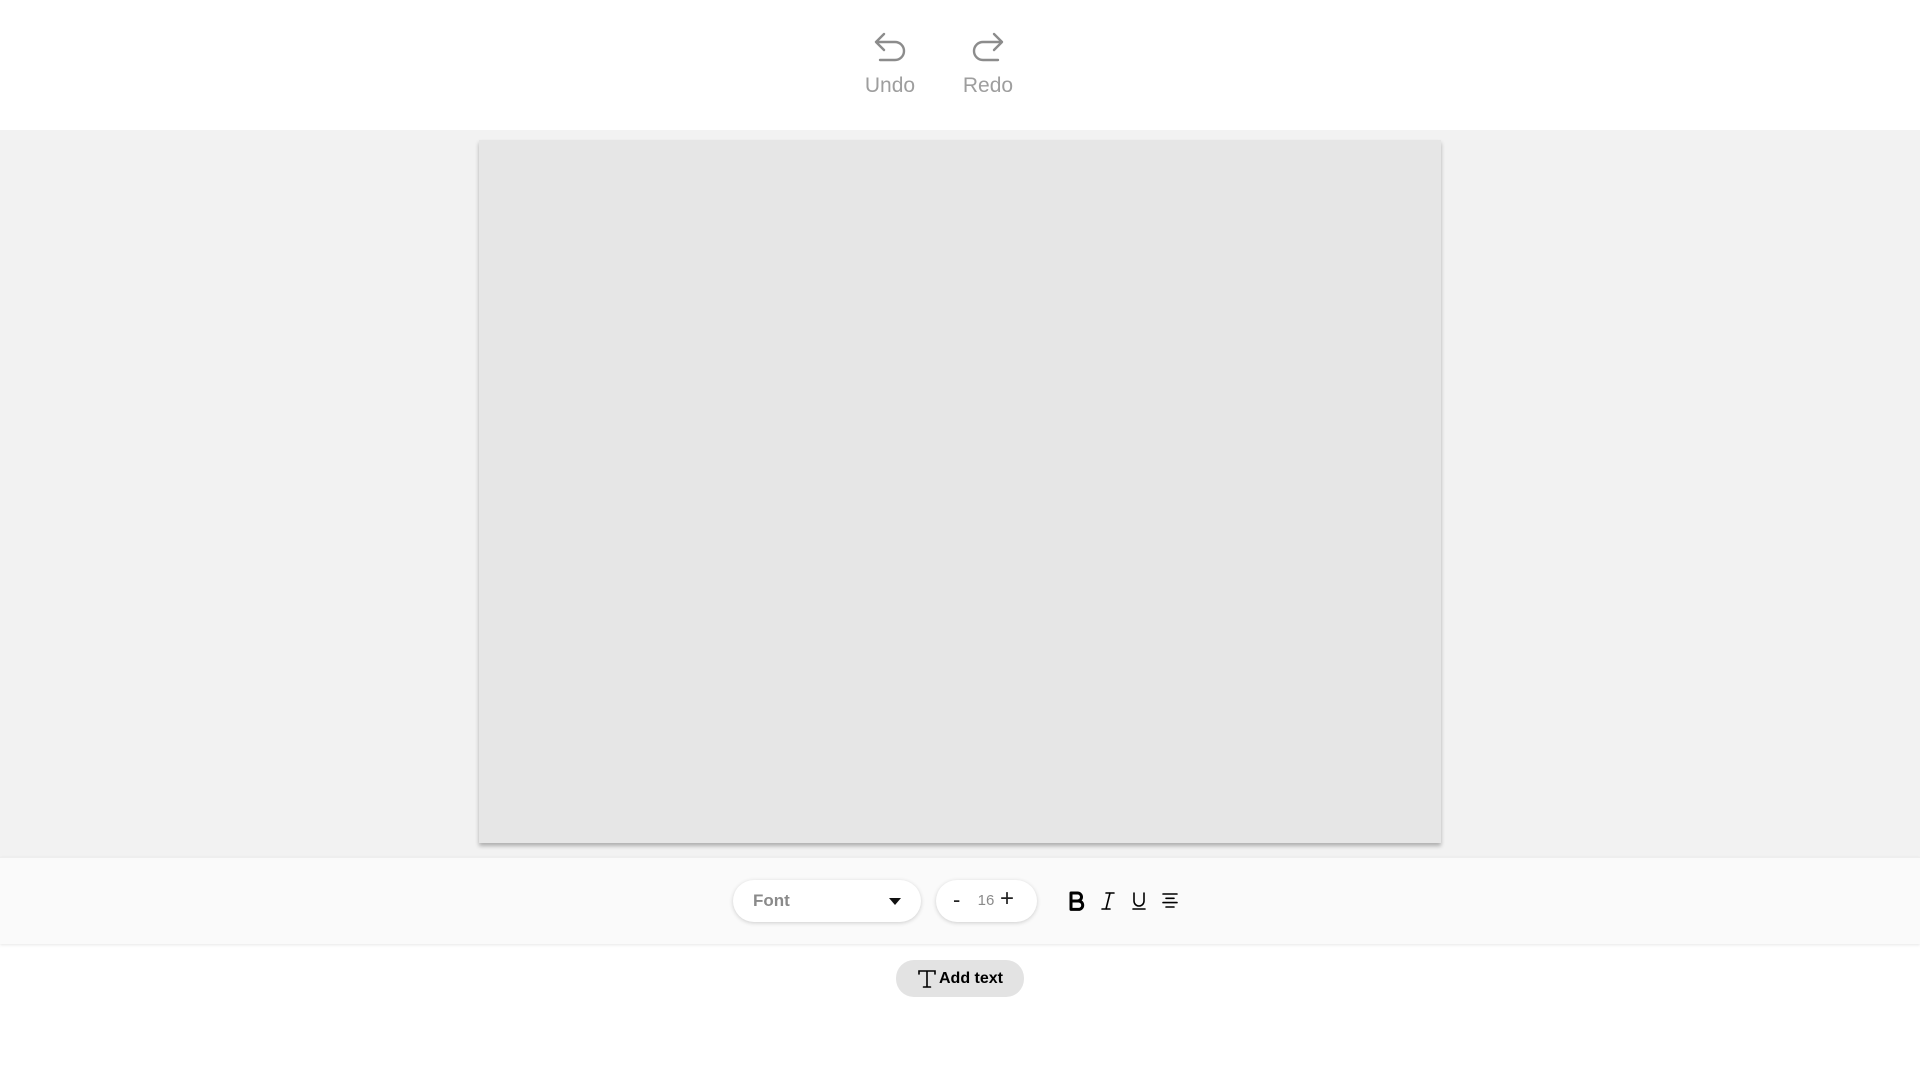  I want to click on bold-icon, so click(1077, 901).